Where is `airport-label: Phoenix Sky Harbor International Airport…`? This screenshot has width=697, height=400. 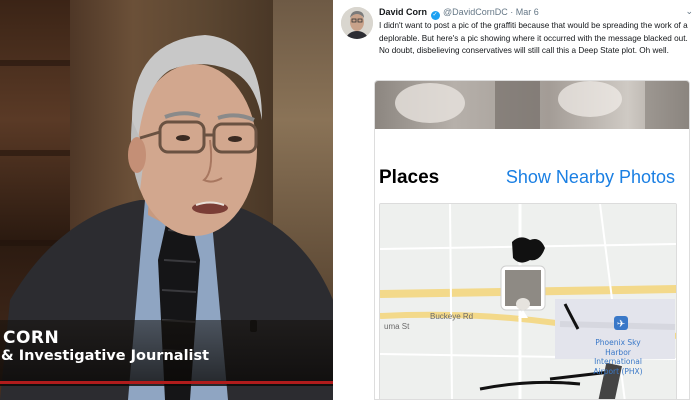 airport-label: Phoenix Sky Harbor International Airport… is located at coordinates (618, 357).